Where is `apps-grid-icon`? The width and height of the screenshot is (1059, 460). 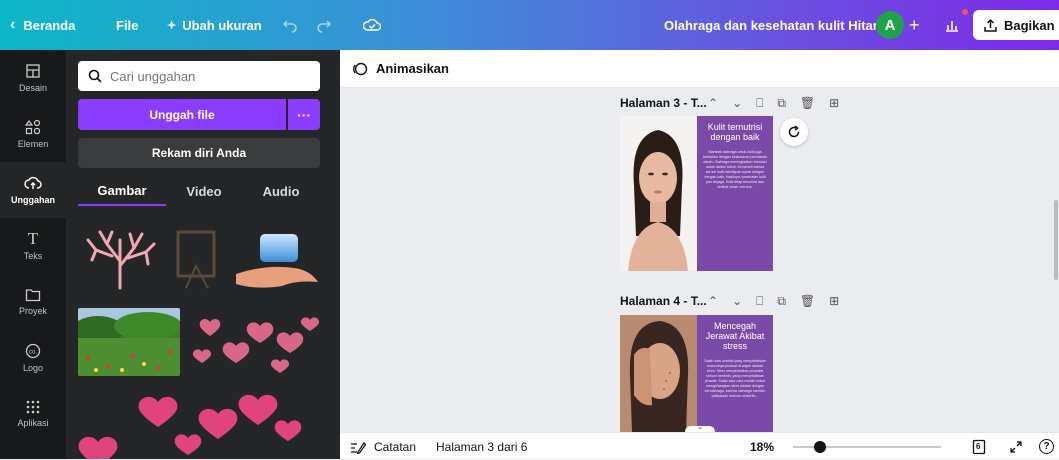
apps-grid-icon is located at coordinates (33, 407).